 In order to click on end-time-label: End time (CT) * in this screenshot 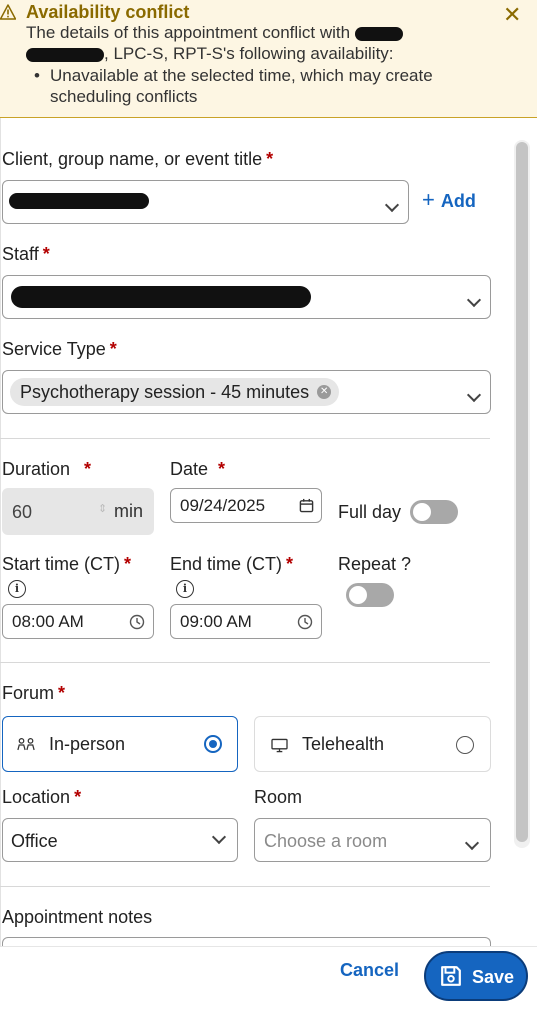, I will do `click(231, 564)`.